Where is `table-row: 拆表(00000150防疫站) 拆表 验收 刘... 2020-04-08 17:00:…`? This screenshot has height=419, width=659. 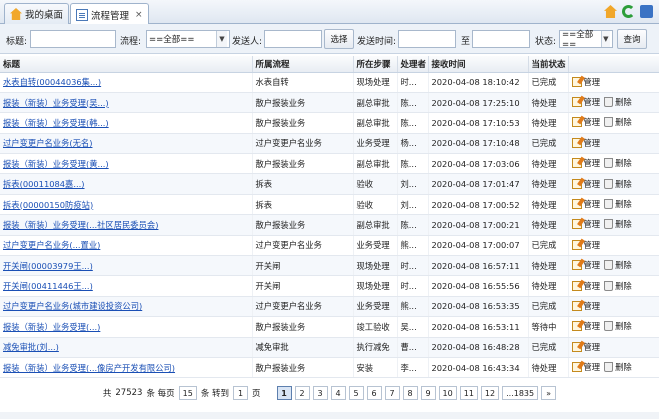 table-row: 拆表(00000150防疫站) 拆表 验收 刘... 2020-04-08 17:00:… is located at coordinates (329, 205).